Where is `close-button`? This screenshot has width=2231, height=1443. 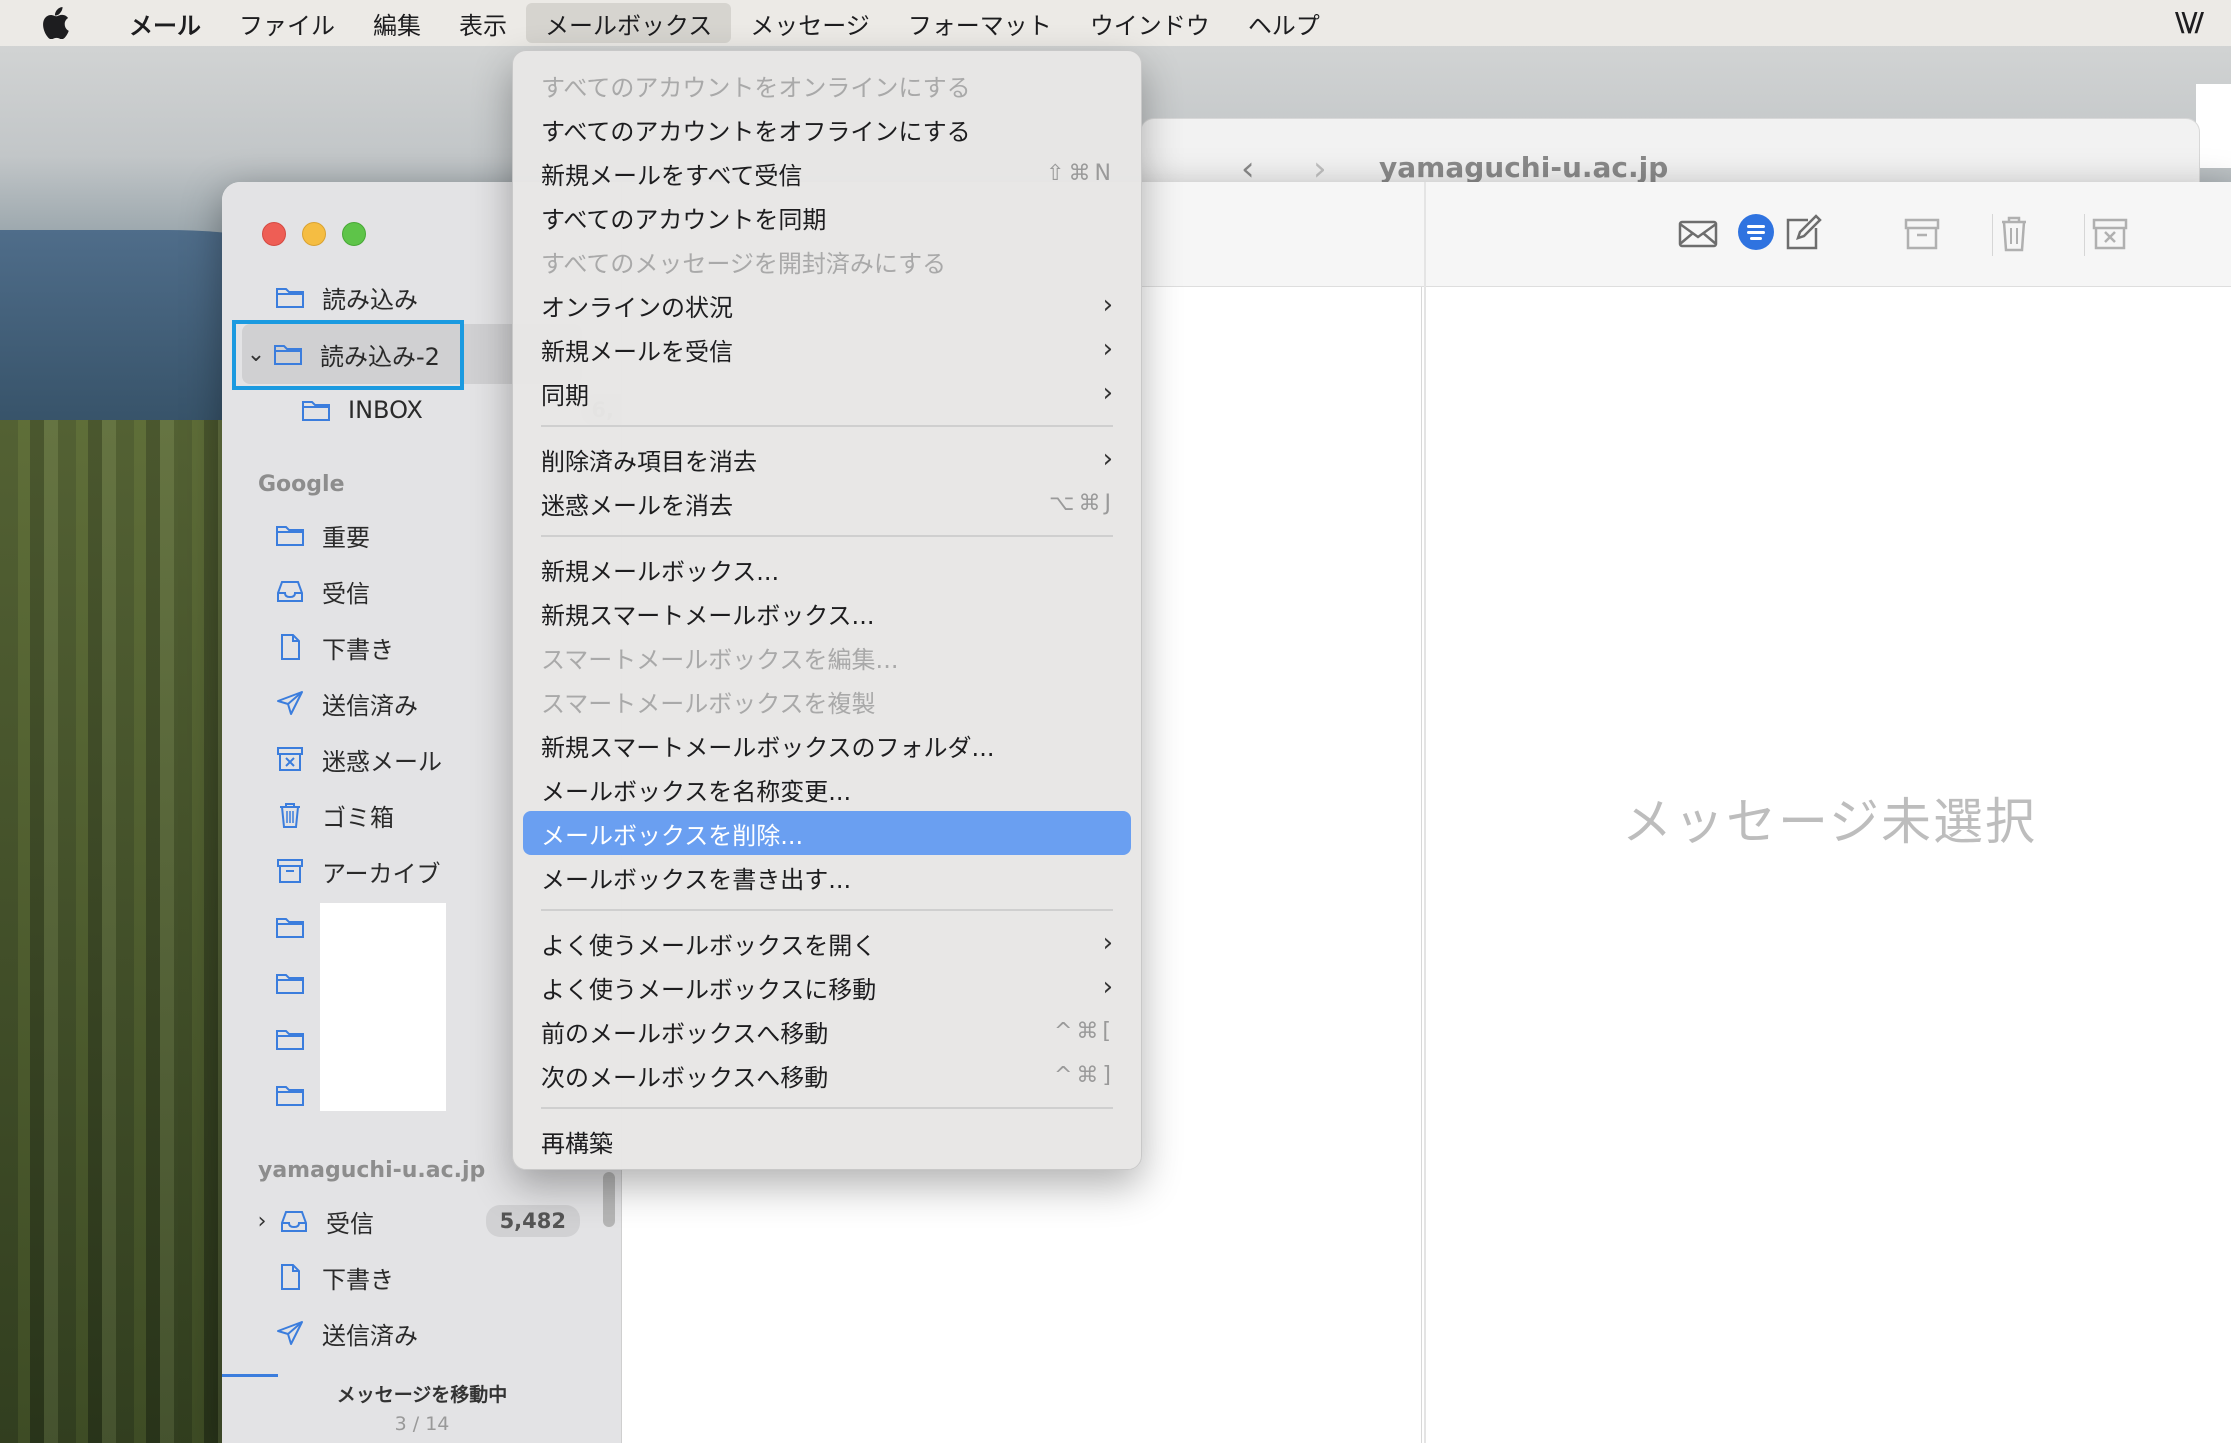 close-button is located at coordinates (274, 234).